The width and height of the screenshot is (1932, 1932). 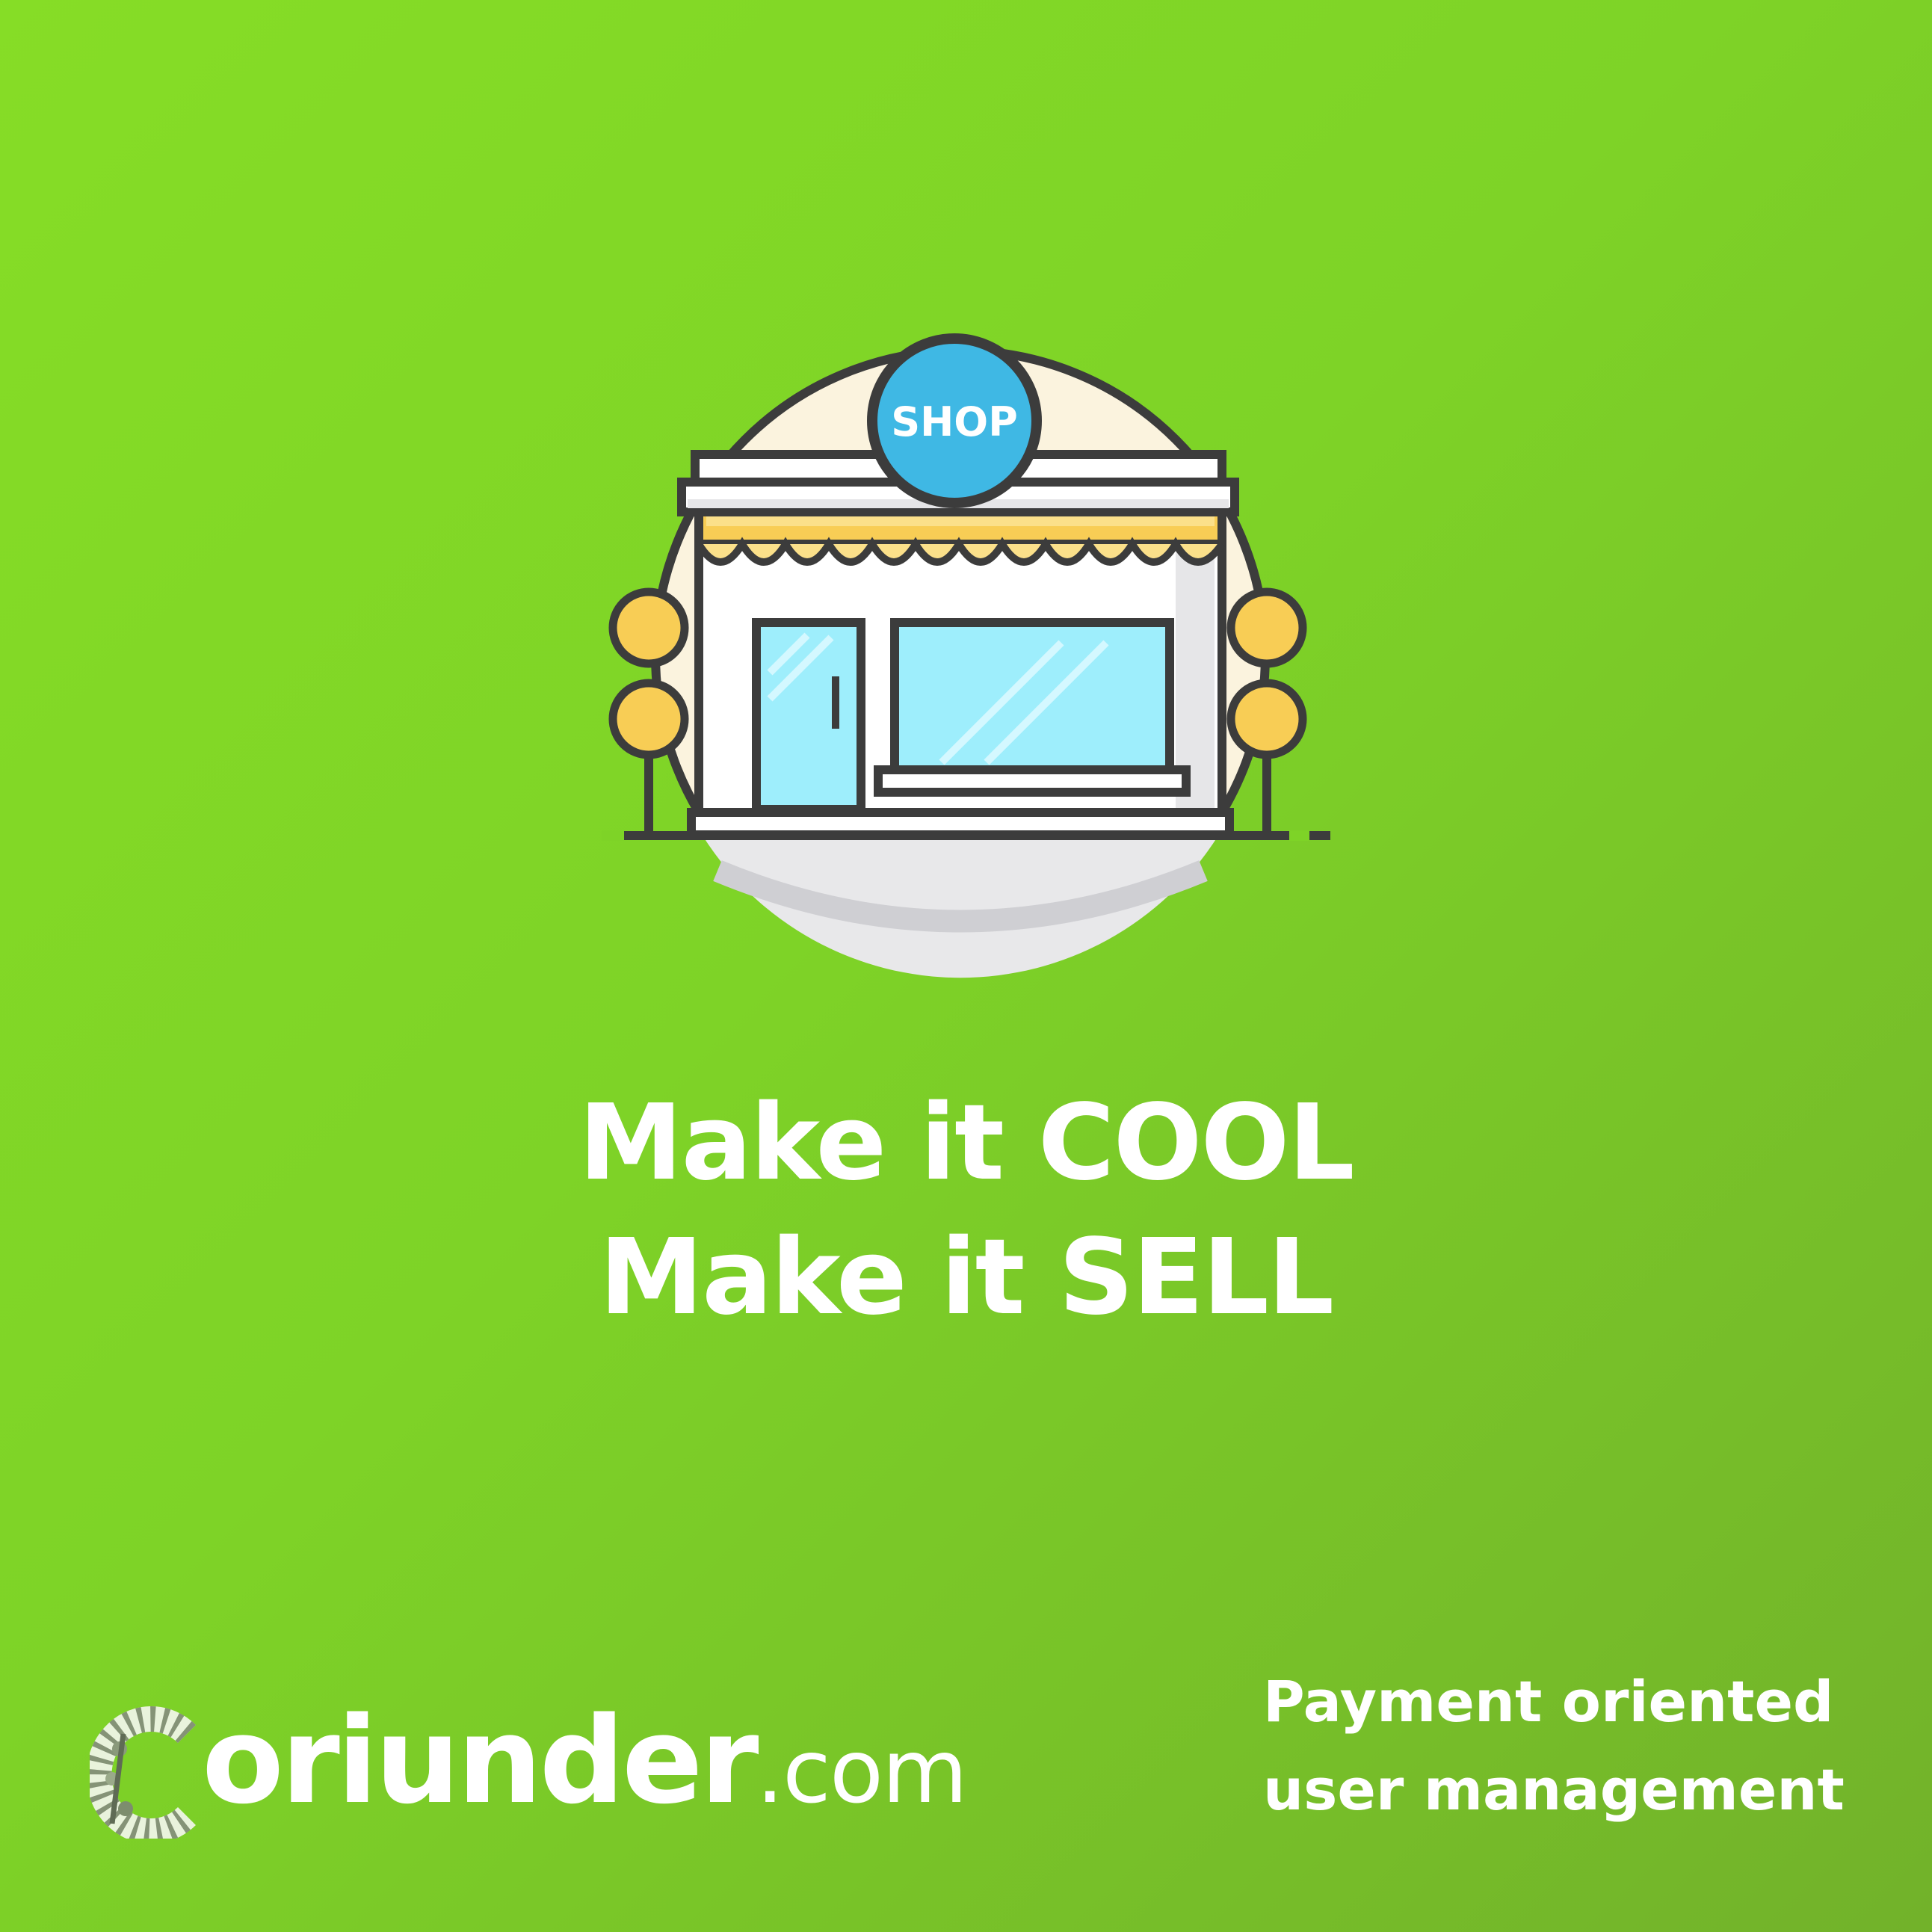 I want to click on headline-line-1: Make it COOL, so click(x=966, y=1143).